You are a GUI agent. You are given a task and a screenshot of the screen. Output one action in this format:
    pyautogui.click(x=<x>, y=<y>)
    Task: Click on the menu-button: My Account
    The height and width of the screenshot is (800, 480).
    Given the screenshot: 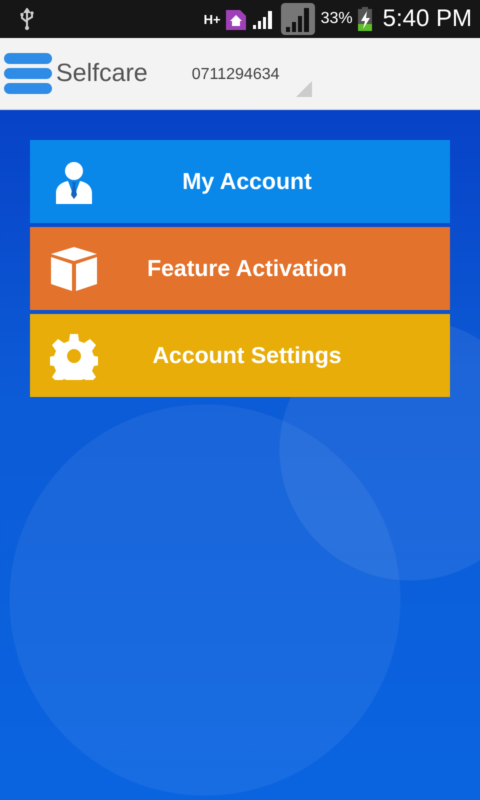 What is the action you would take?
    pyautogui.click(x=240, y=181)
    